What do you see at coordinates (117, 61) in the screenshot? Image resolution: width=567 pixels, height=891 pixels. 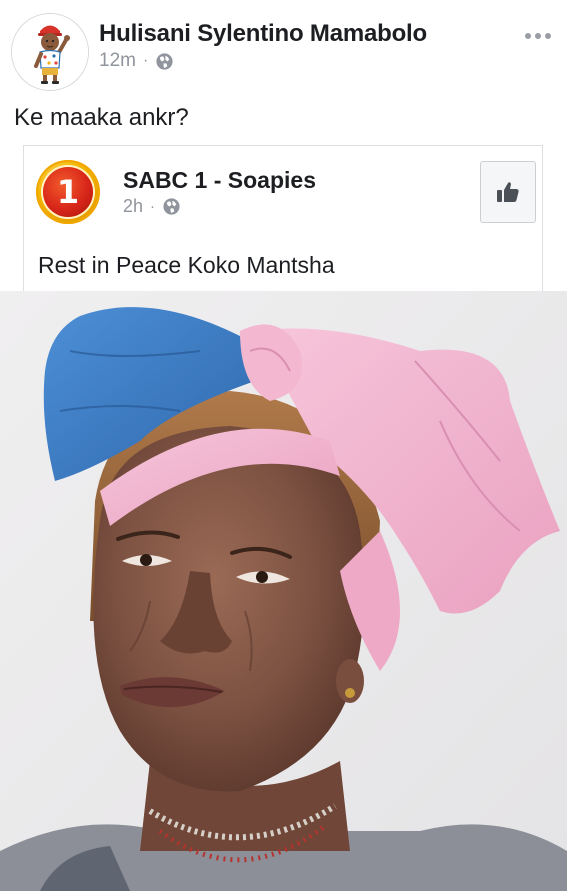 I see `post-timestamp: 12m` at bounding box center [117, 61].